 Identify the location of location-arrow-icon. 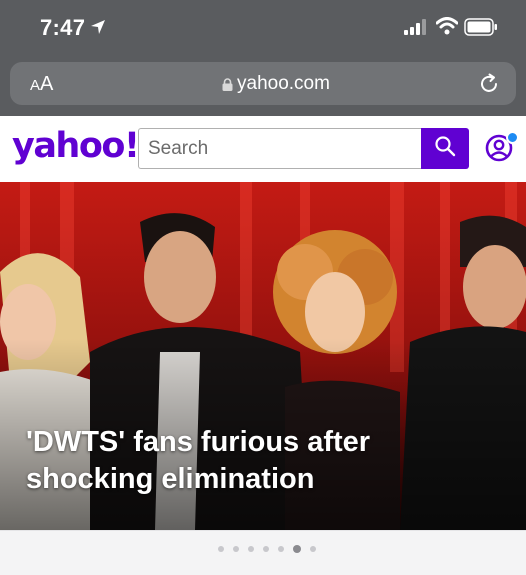
(98, 29).